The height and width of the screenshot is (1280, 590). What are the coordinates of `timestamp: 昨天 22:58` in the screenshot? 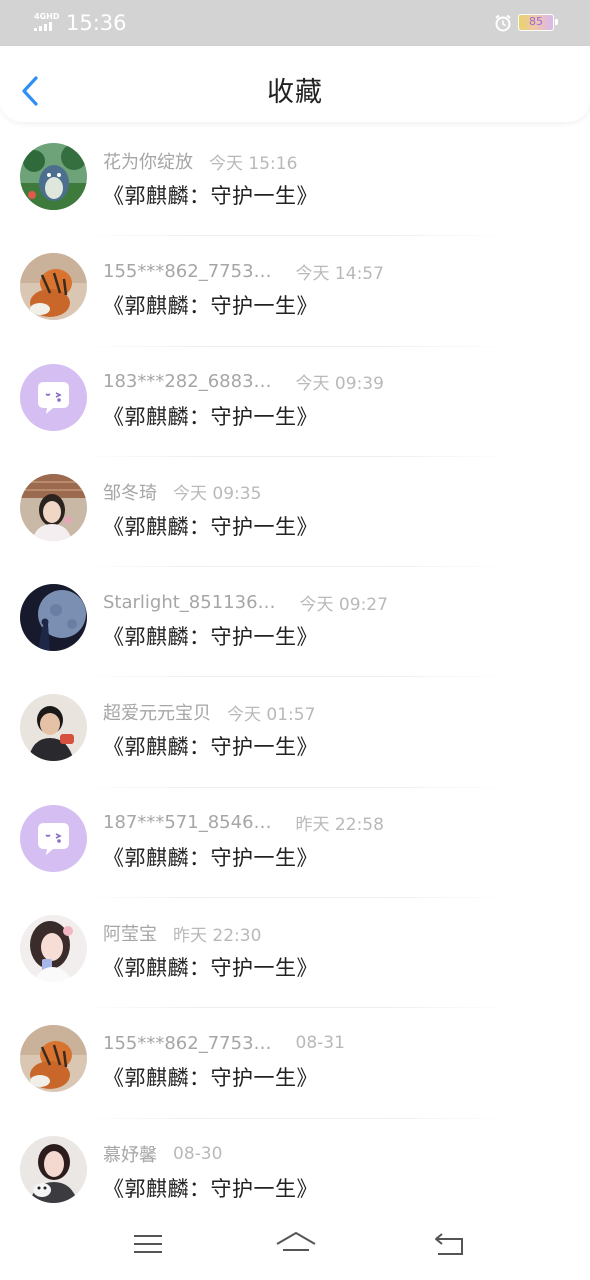 It's located at (339, 825).